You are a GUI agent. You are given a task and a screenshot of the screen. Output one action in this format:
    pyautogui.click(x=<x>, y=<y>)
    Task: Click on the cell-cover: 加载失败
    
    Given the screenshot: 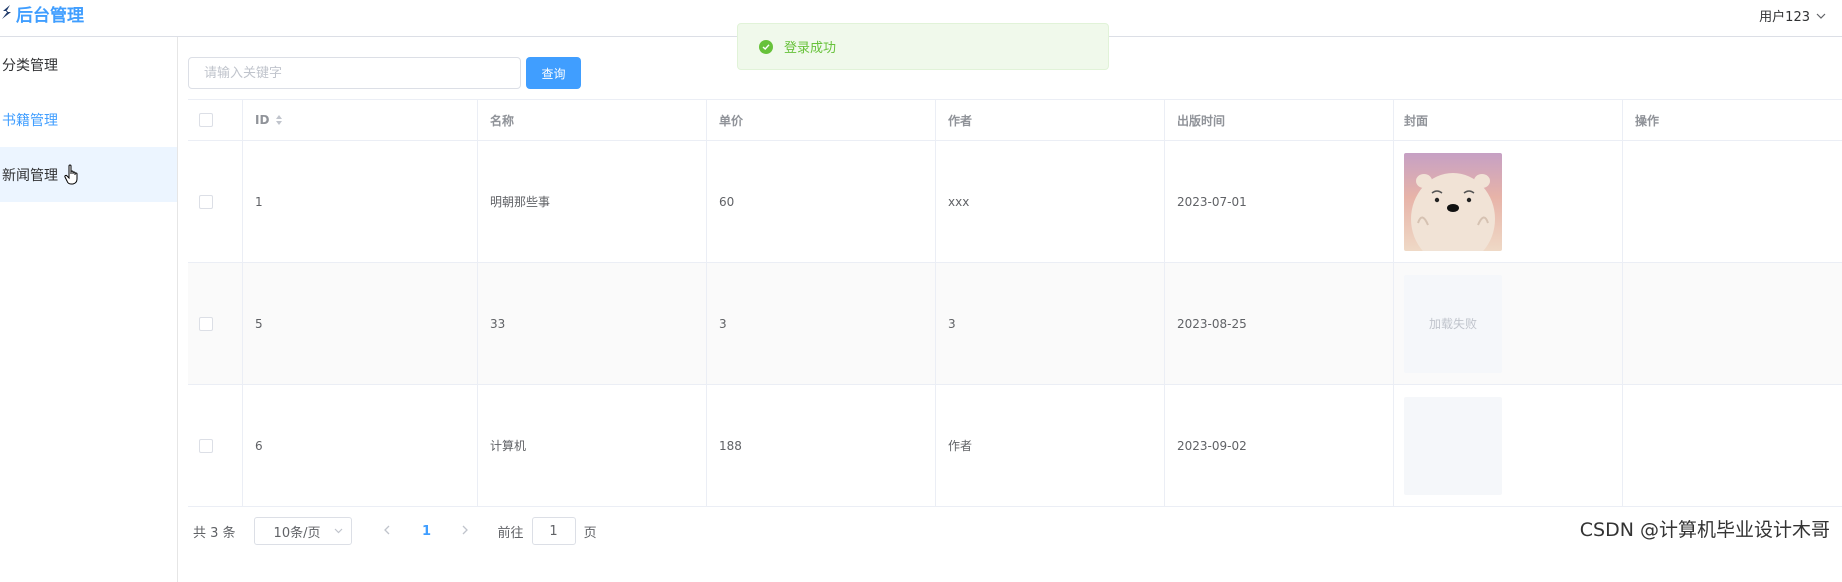 What is the action you would take?
    pyautogui.click(x=1508, y=323)
    